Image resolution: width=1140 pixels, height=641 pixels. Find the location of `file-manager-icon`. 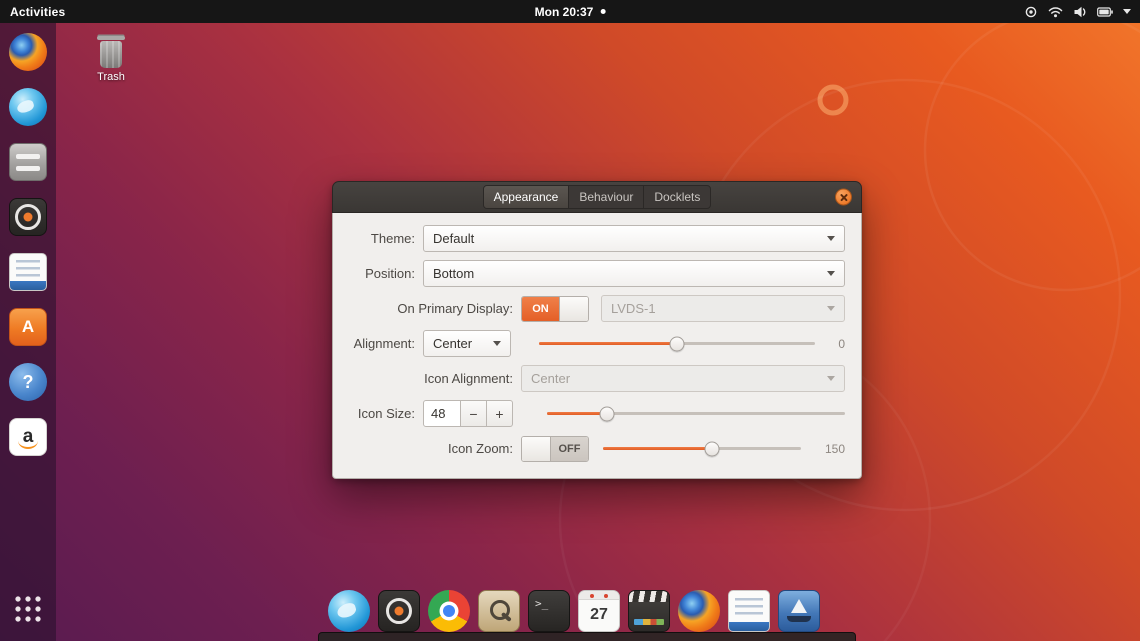

file-manager-icon is located at coordinates (28, 162).